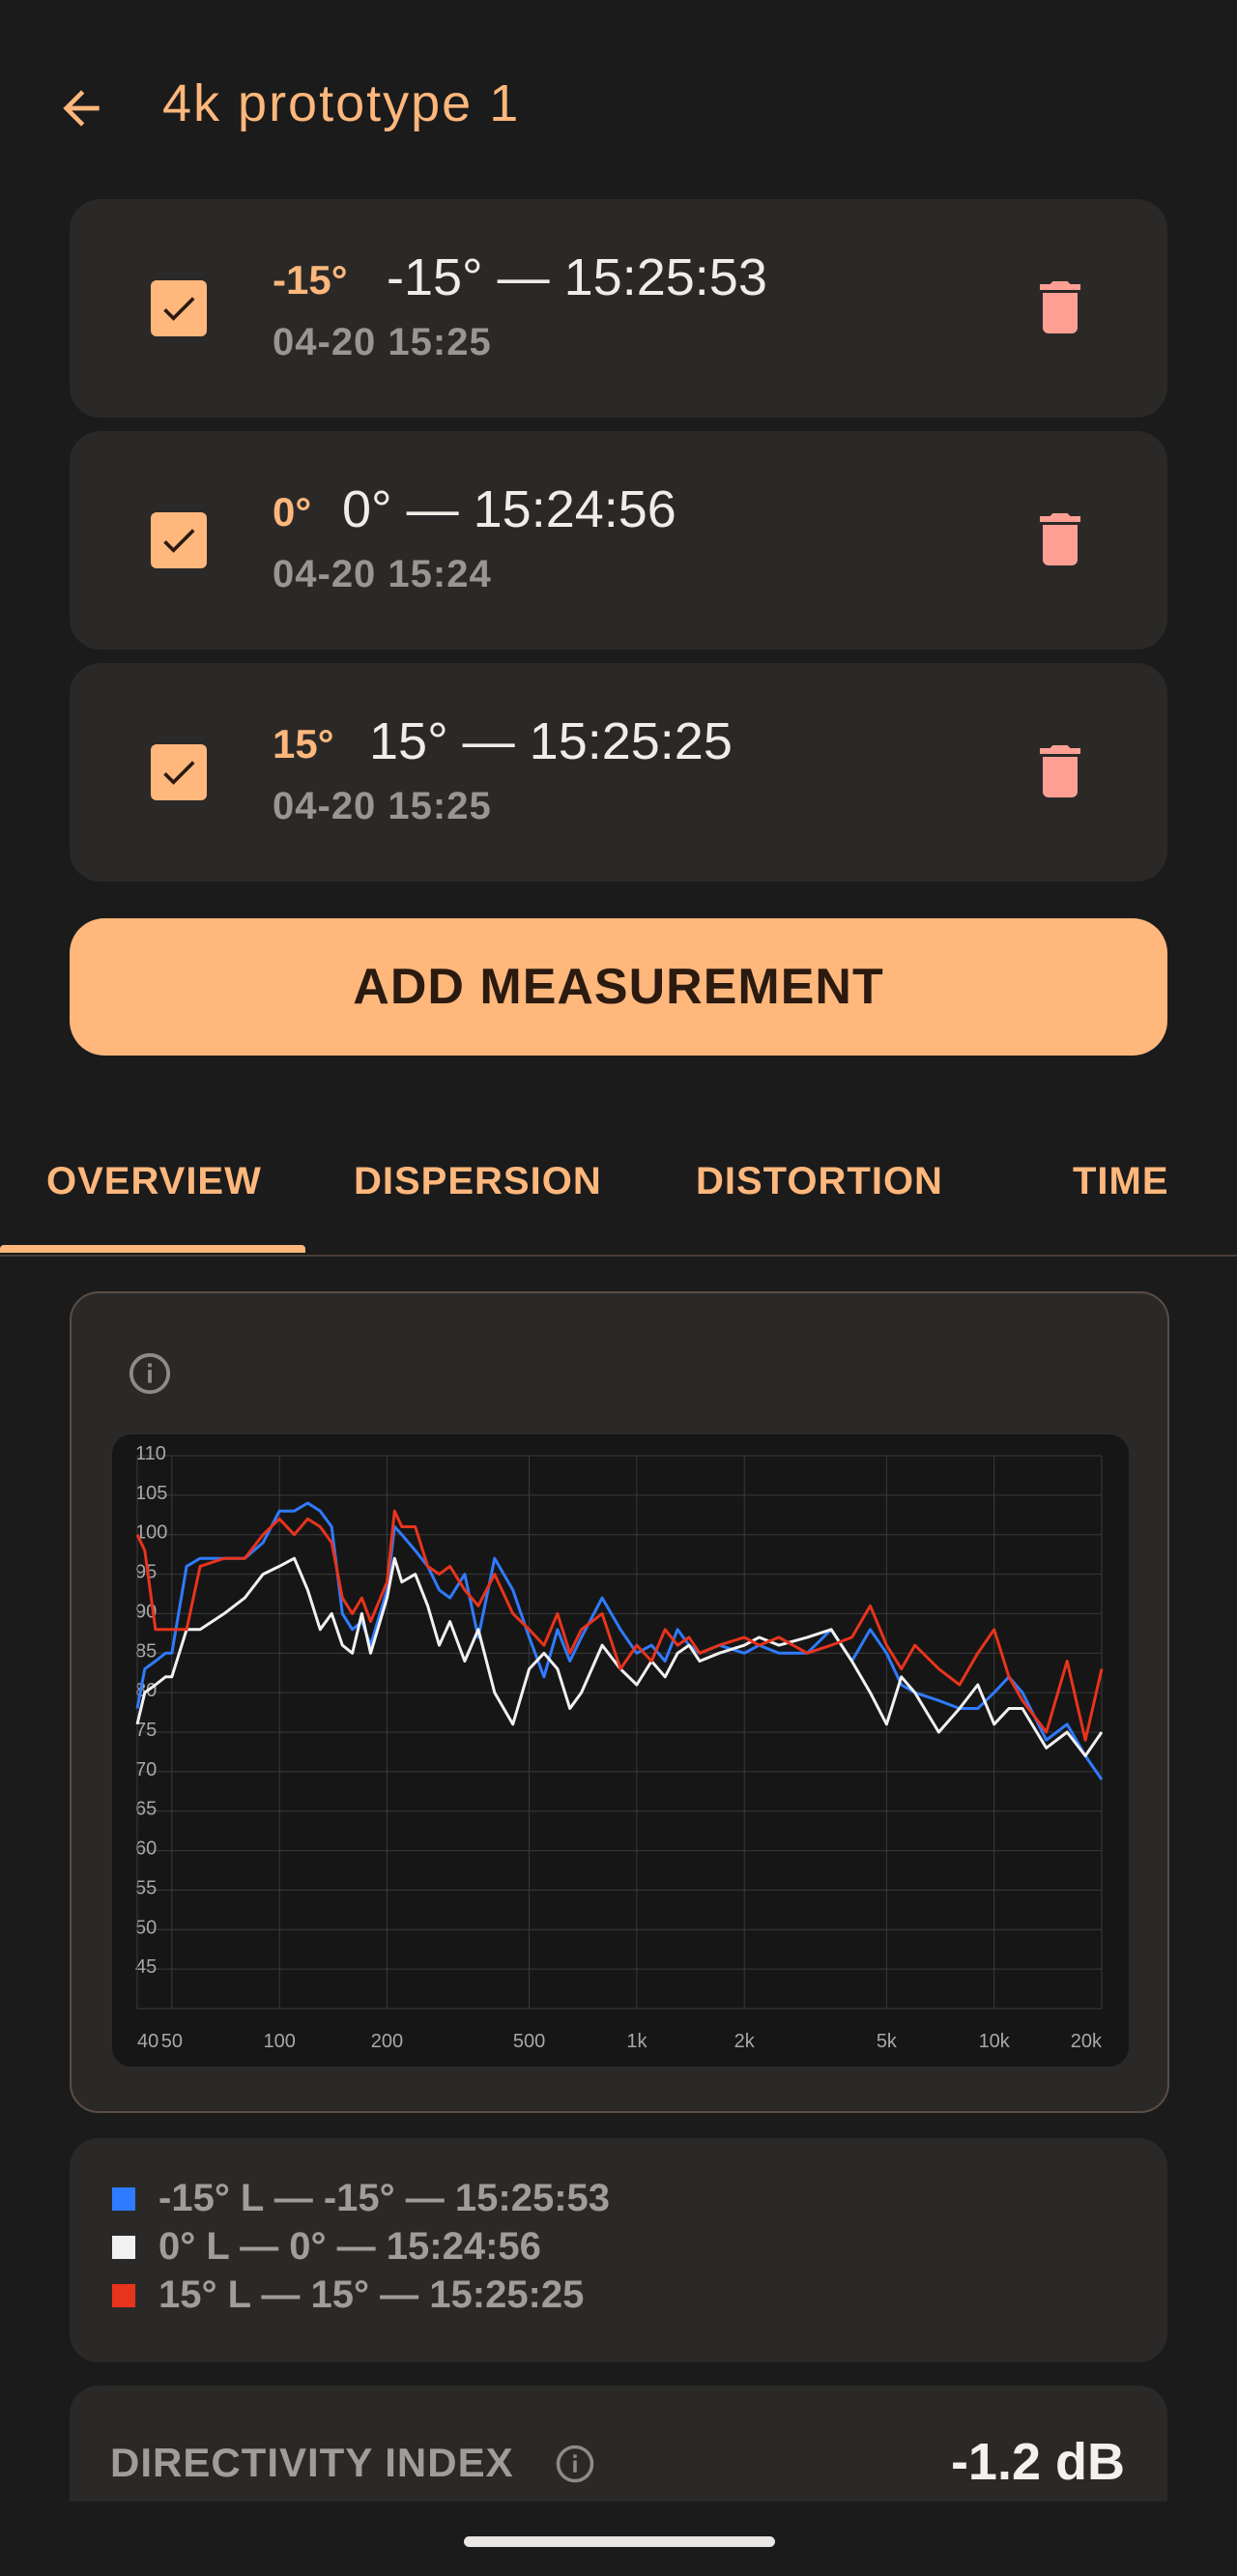 The image size is (1237, 2576). I want to click on legend-item: 0° L — 0° — 15:24:56, so click(326, 2247).